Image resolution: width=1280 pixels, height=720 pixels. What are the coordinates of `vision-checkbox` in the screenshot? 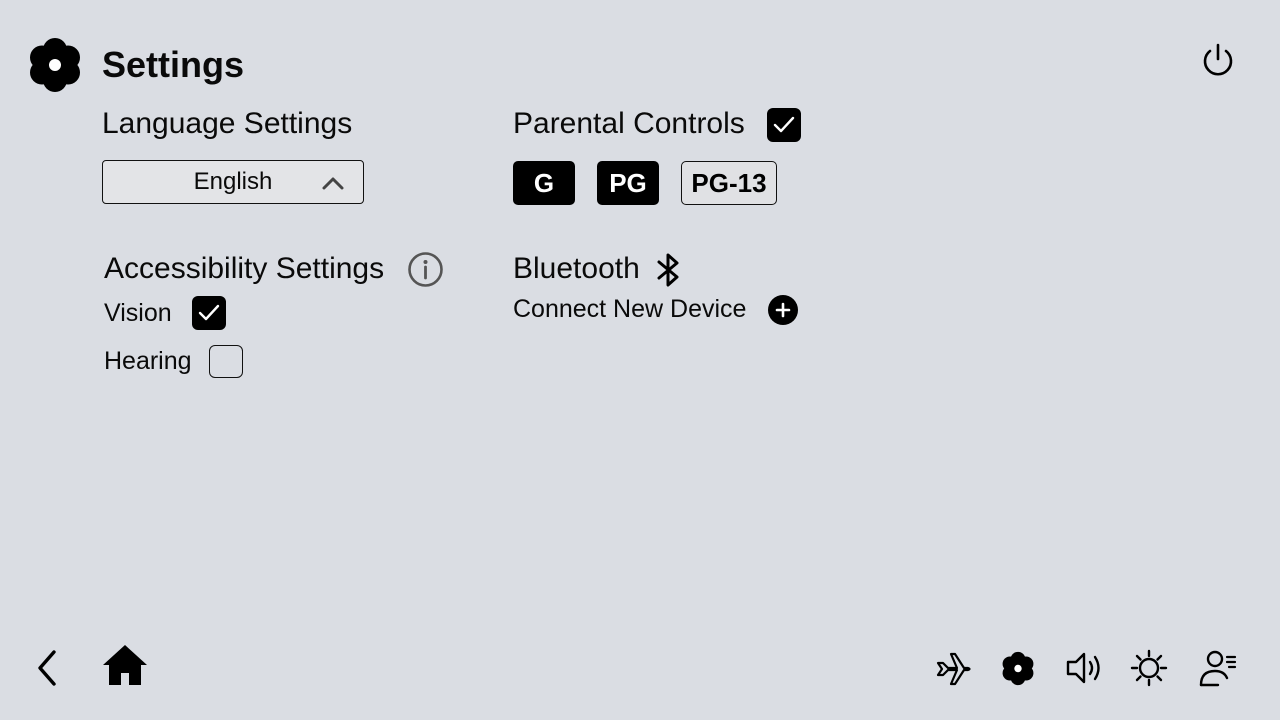 It's located at (209, 313).